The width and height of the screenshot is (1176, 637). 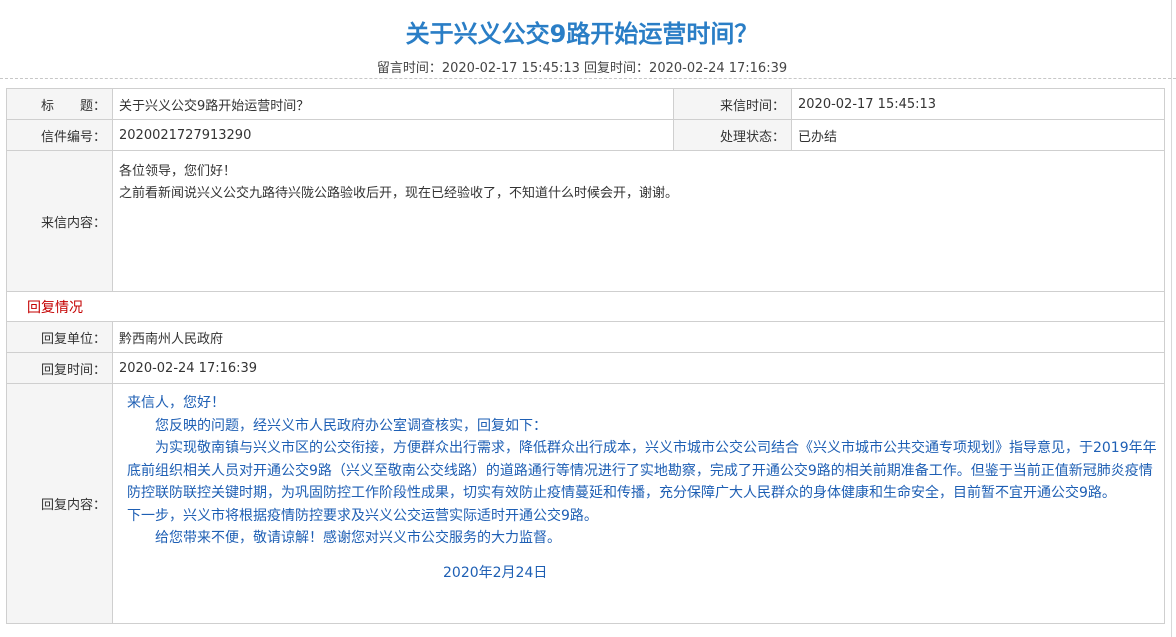 What do you see at coordinates (59, 503) in the screenshot?
I see `reply-content-label: 回复内容：` at bounding box center [59, 503].